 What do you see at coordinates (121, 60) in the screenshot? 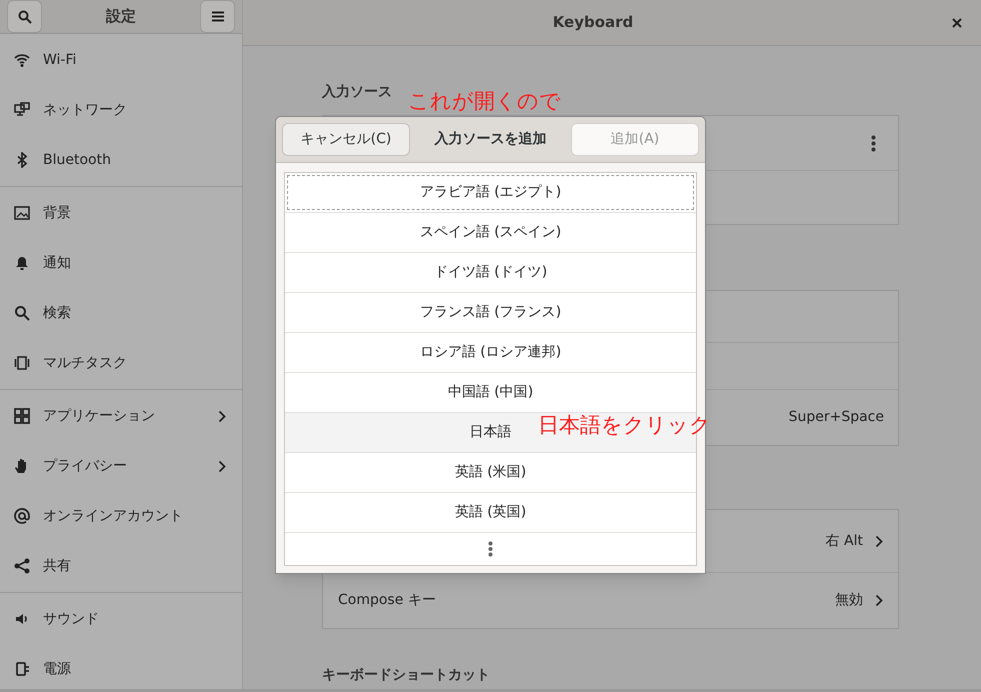
I see `sidebar-item: Wi-Fi` at bounding box center [121, 60].